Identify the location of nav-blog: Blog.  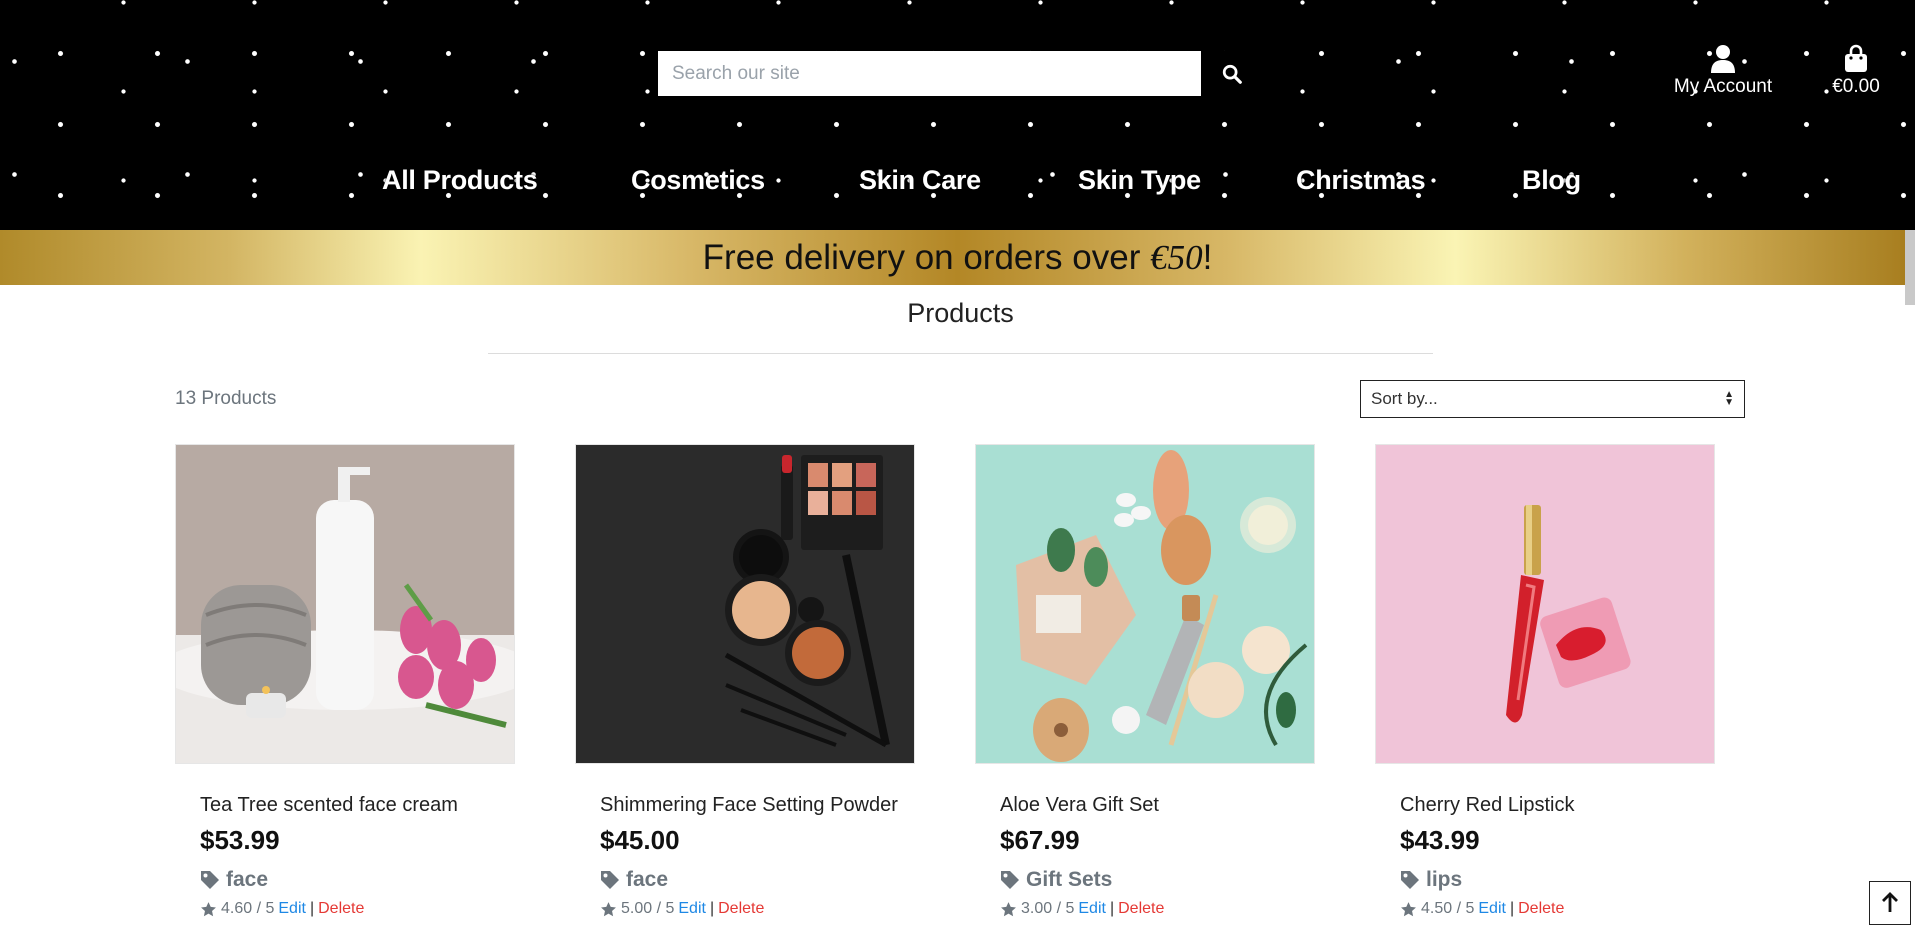
(1551, 180).